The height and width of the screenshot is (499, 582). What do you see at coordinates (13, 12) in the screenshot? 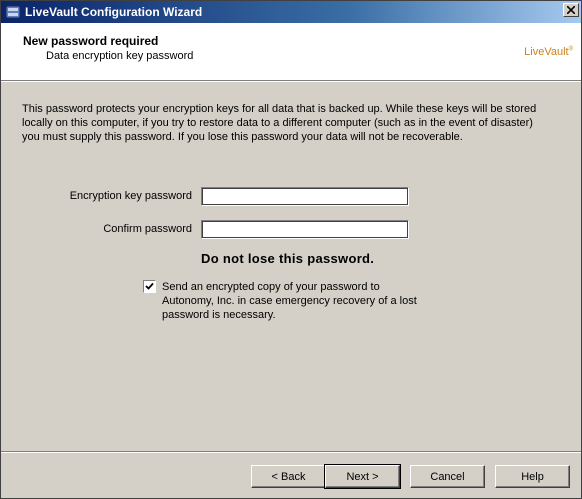
I see `app-icon` at bounding box center [13, 12].